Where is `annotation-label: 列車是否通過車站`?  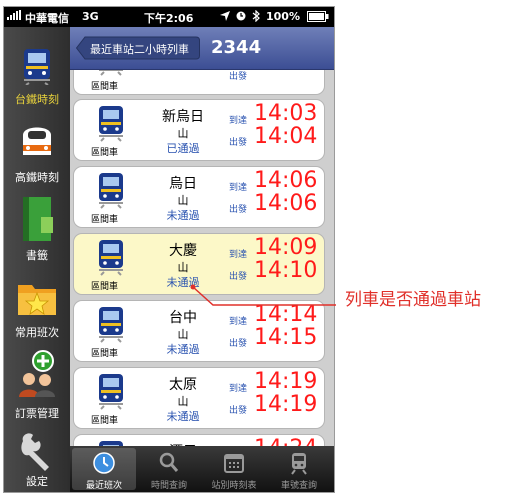
annotation-label: 列車是否通過車站 is located at coordinates (413, 300).